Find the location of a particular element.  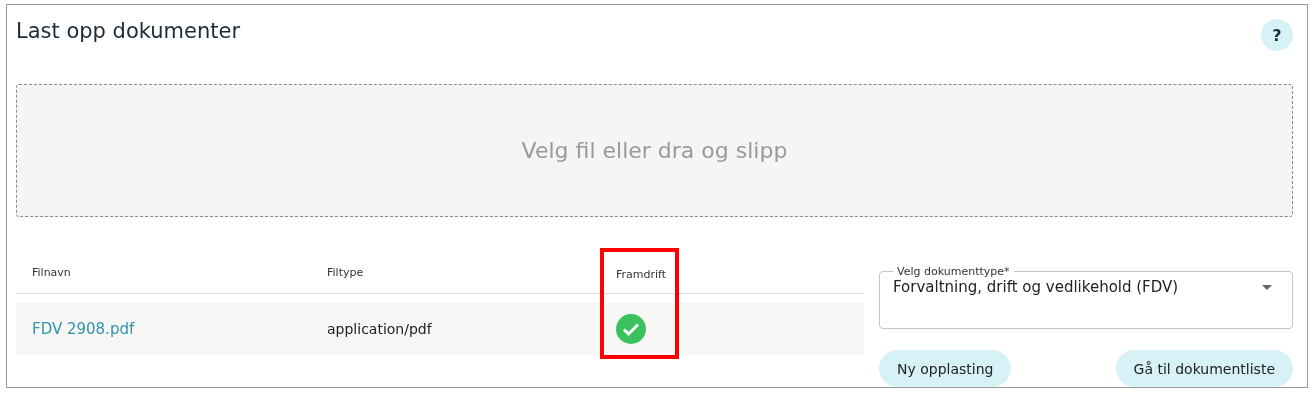

document-type-select: Velg dokumenttype* Forvaltning, drift og vedlikehold (FDV) is located at coordinates (1086, 297).